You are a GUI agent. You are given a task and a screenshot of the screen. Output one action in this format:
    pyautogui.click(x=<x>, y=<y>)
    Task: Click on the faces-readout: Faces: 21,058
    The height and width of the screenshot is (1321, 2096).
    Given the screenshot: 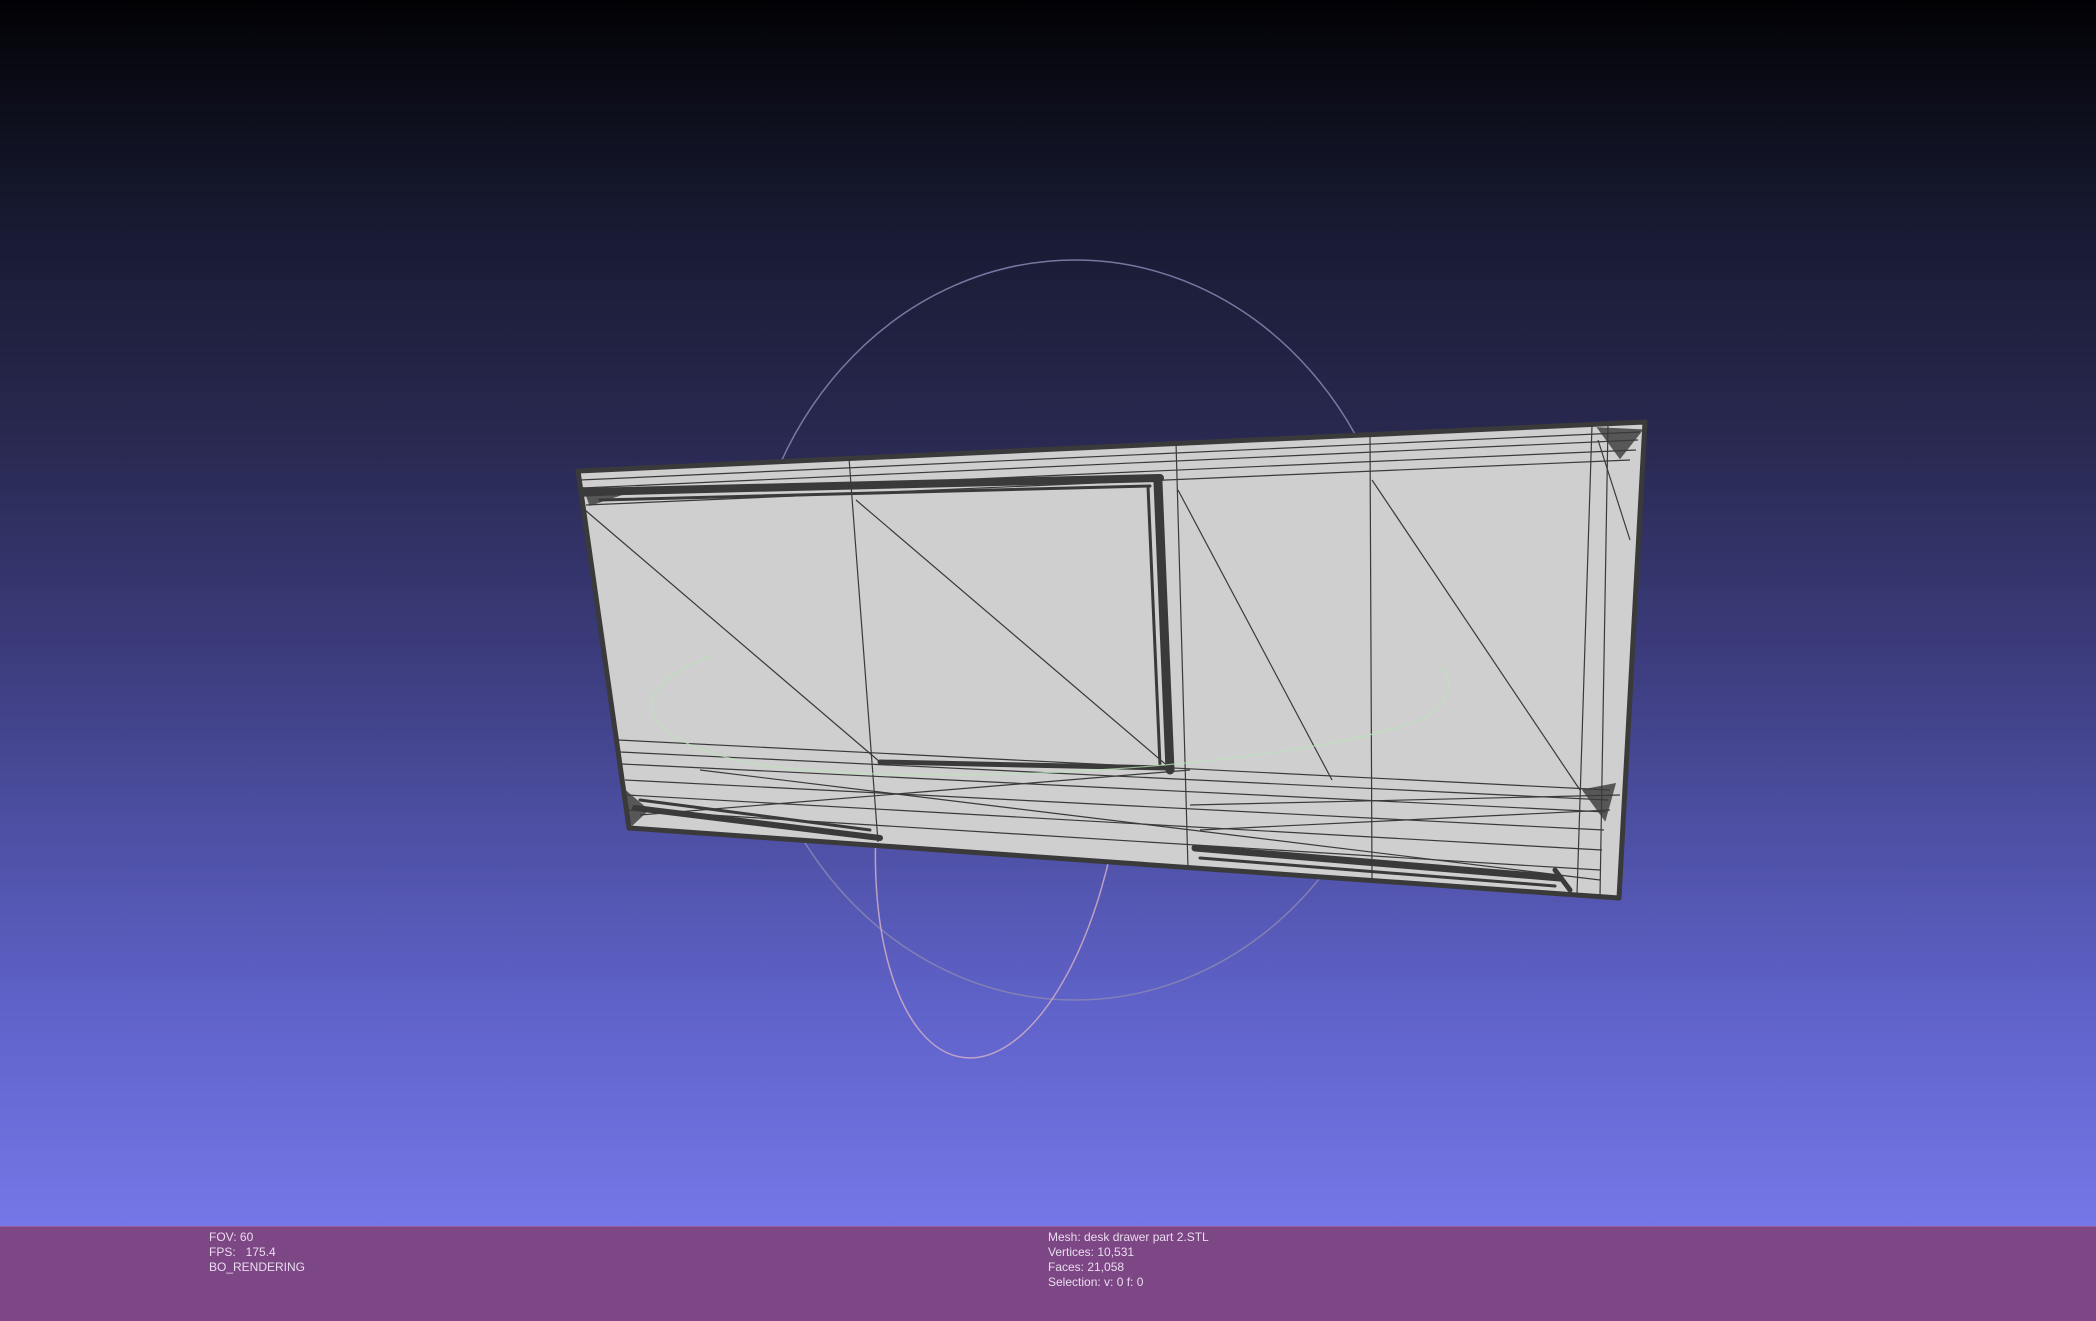 What is the action you would take?
    pyautogui.click(x=1086, y=1267)
    